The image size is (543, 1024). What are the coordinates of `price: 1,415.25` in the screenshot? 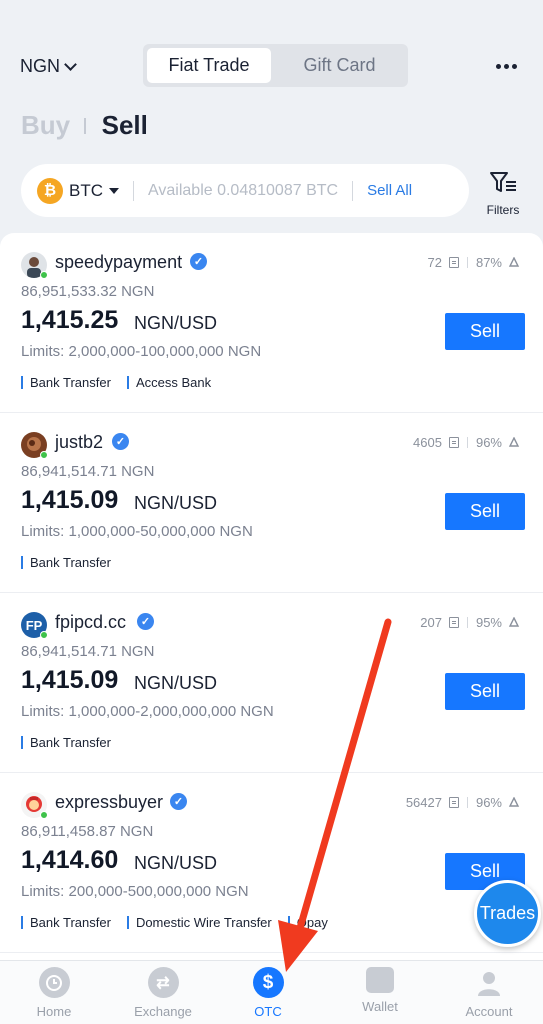 It's located at (70, 320).